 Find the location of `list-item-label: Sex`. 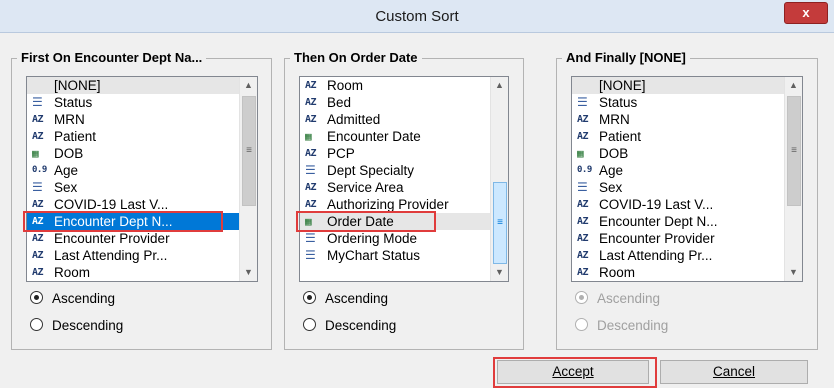

list-item-label: Sex is located at coordinates (66, 187).